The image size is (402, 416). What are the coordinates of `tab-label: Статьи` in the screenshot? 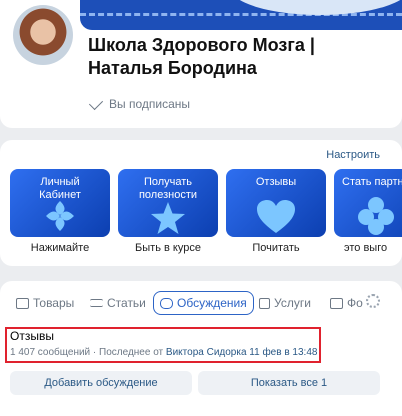 It's located at (126, 303).